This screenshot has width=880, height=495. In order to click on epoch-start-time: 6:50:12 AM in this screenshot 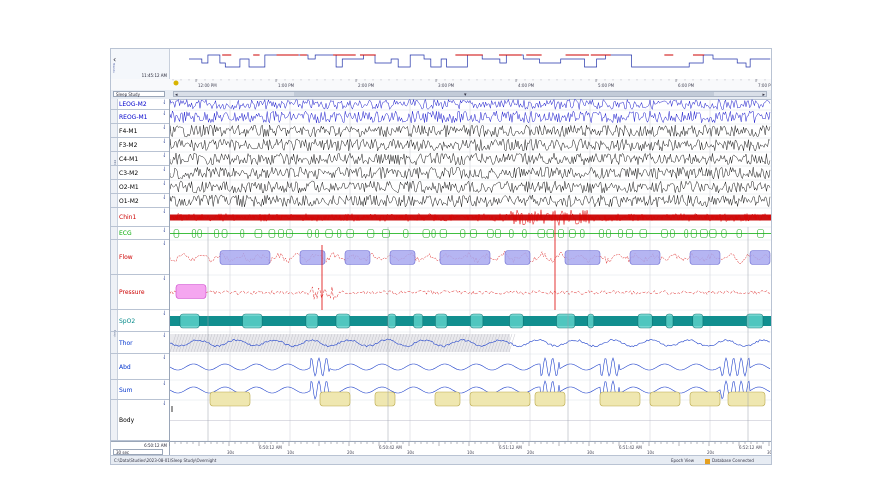, I will do `click(155, 445)`.